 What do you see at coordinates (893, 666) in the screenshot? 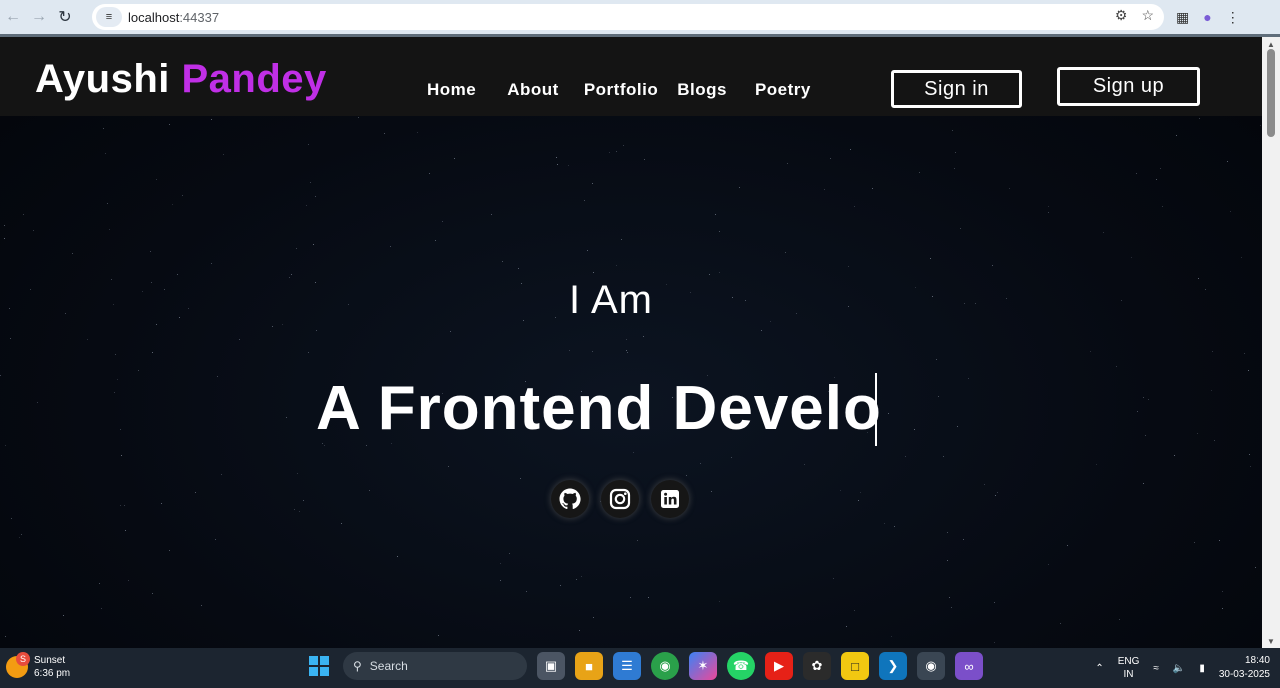
I see `vscode-icon: ❯` at bounding box center [893, 666].